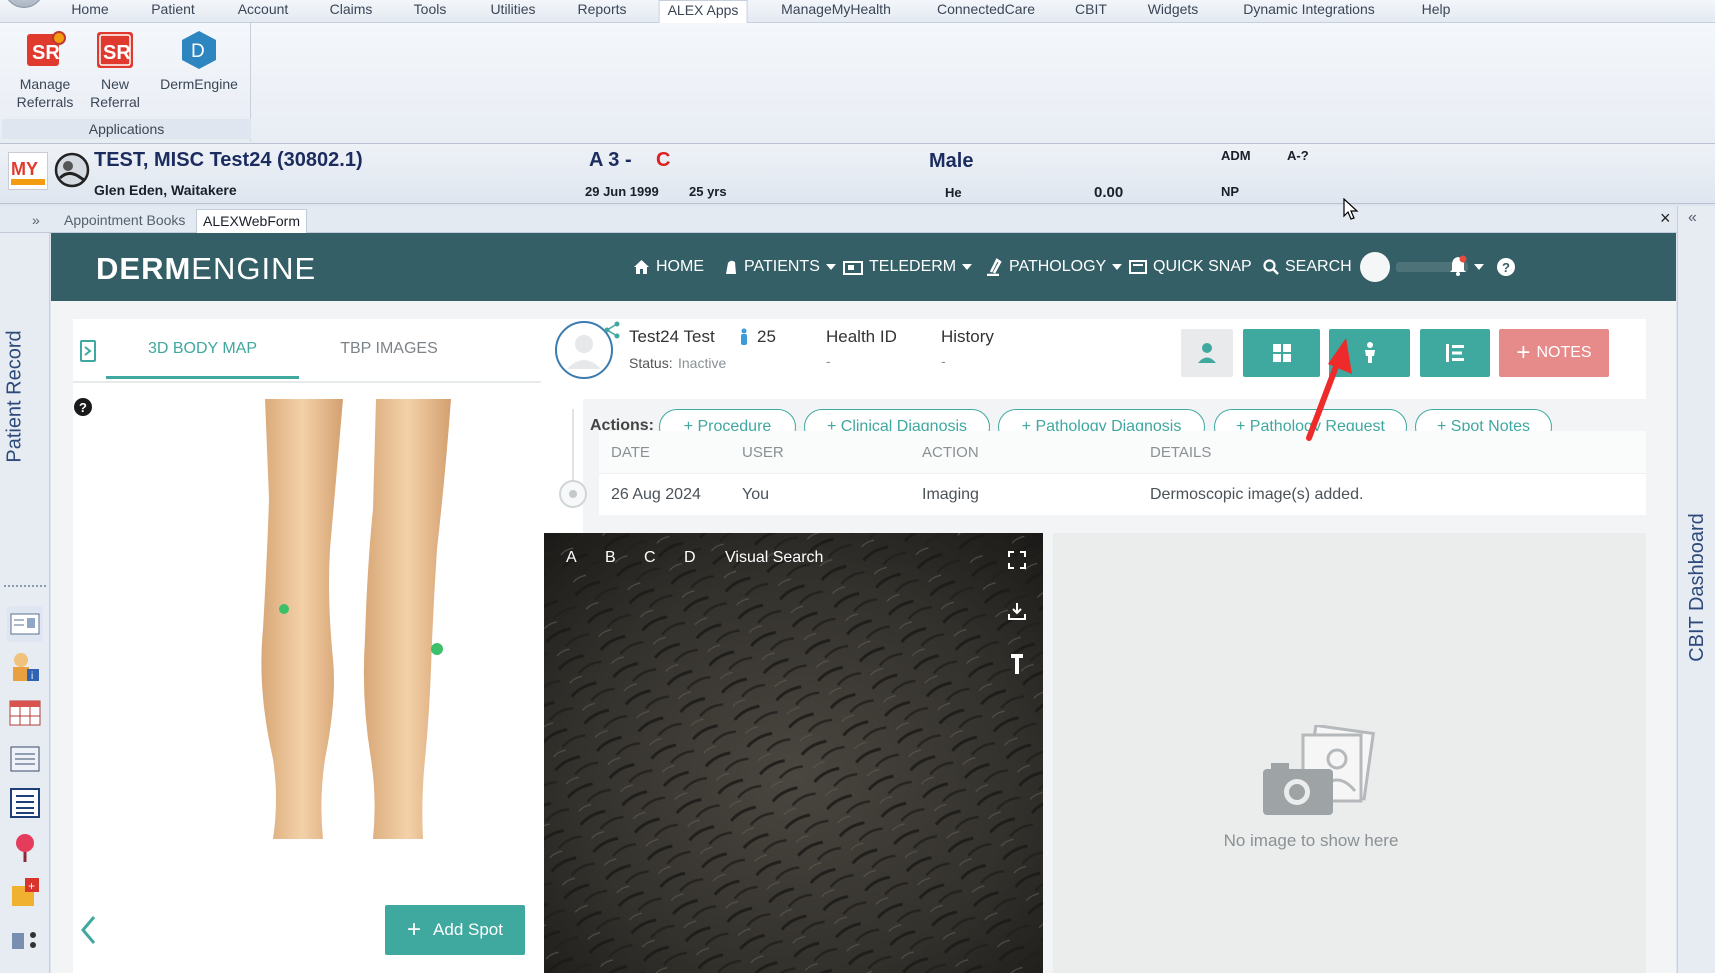 The width and height of the screenshot is (1715, 973). I want to click on col-details: DETAILS, so click(1181, 452).